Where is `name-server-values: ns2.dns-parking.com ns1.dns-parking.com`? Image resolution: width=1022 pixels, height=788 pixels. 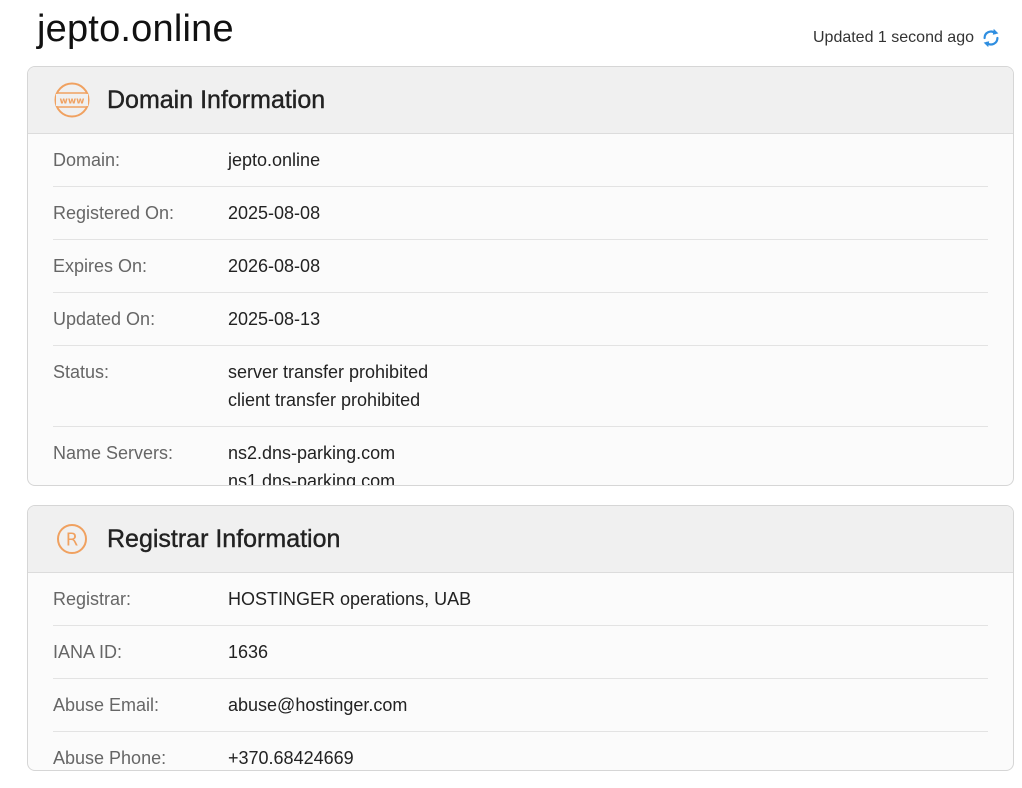
name-server-values: ns2.dns-parking.com ns1.dns-parking.com is located at coordinates (312, 462).